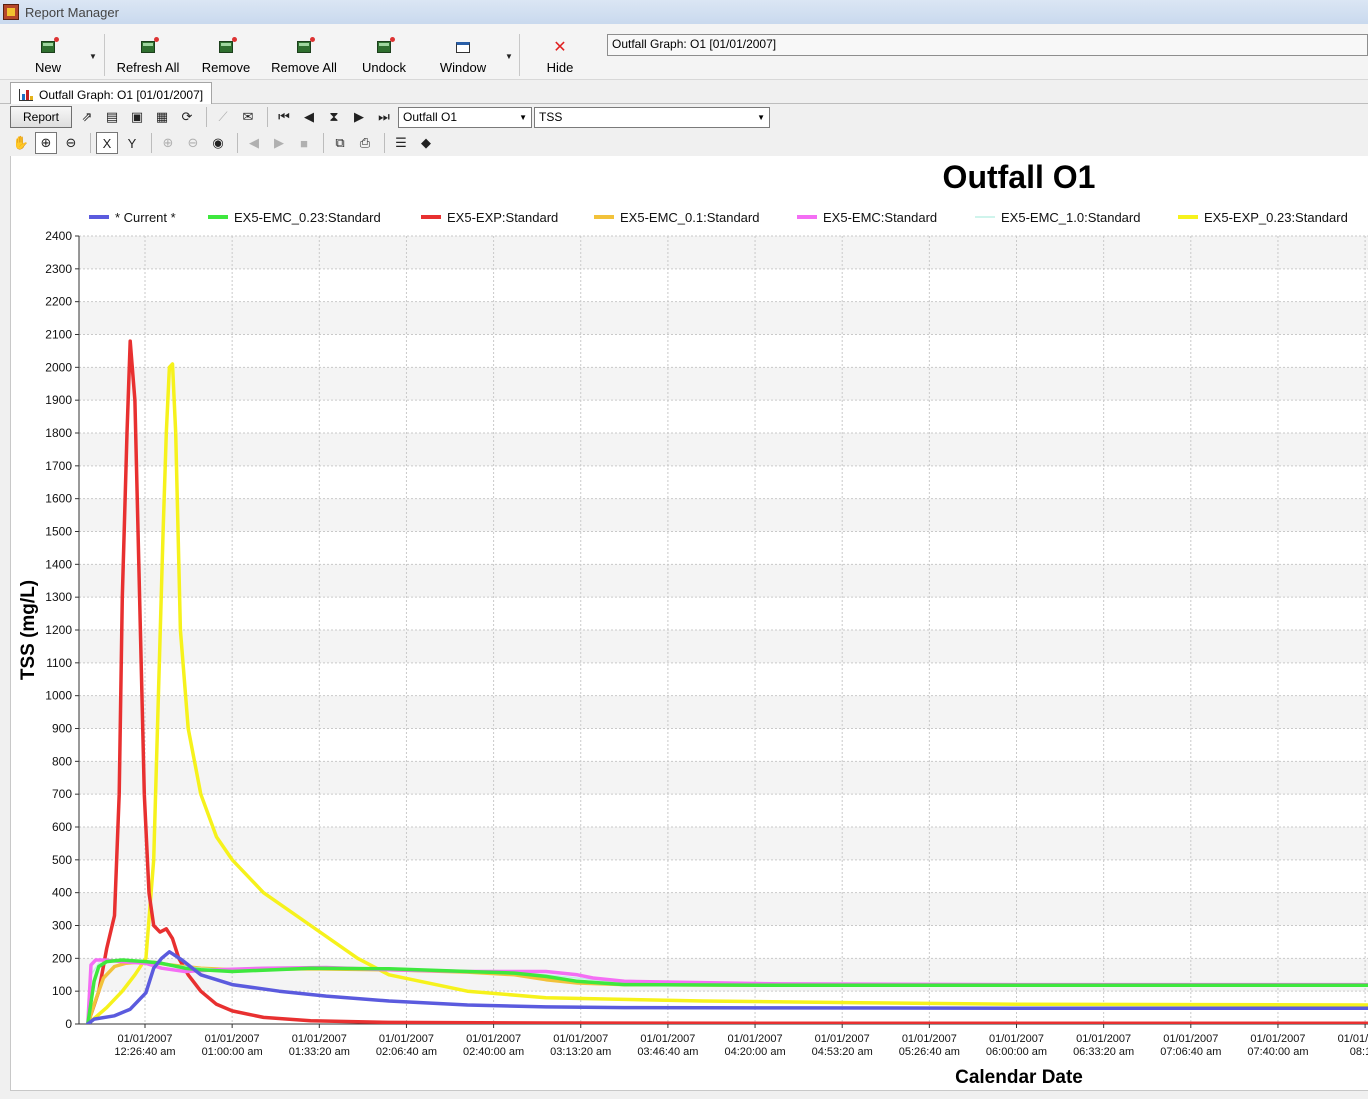 Image resolution: width=1368 pixels, height=1099 pixels. What do you see at coordinates (1190, 1052) in the screenshot?
I see `x-tick-label-time: 07:06:40 am` at bounding box center [1190, 1052].